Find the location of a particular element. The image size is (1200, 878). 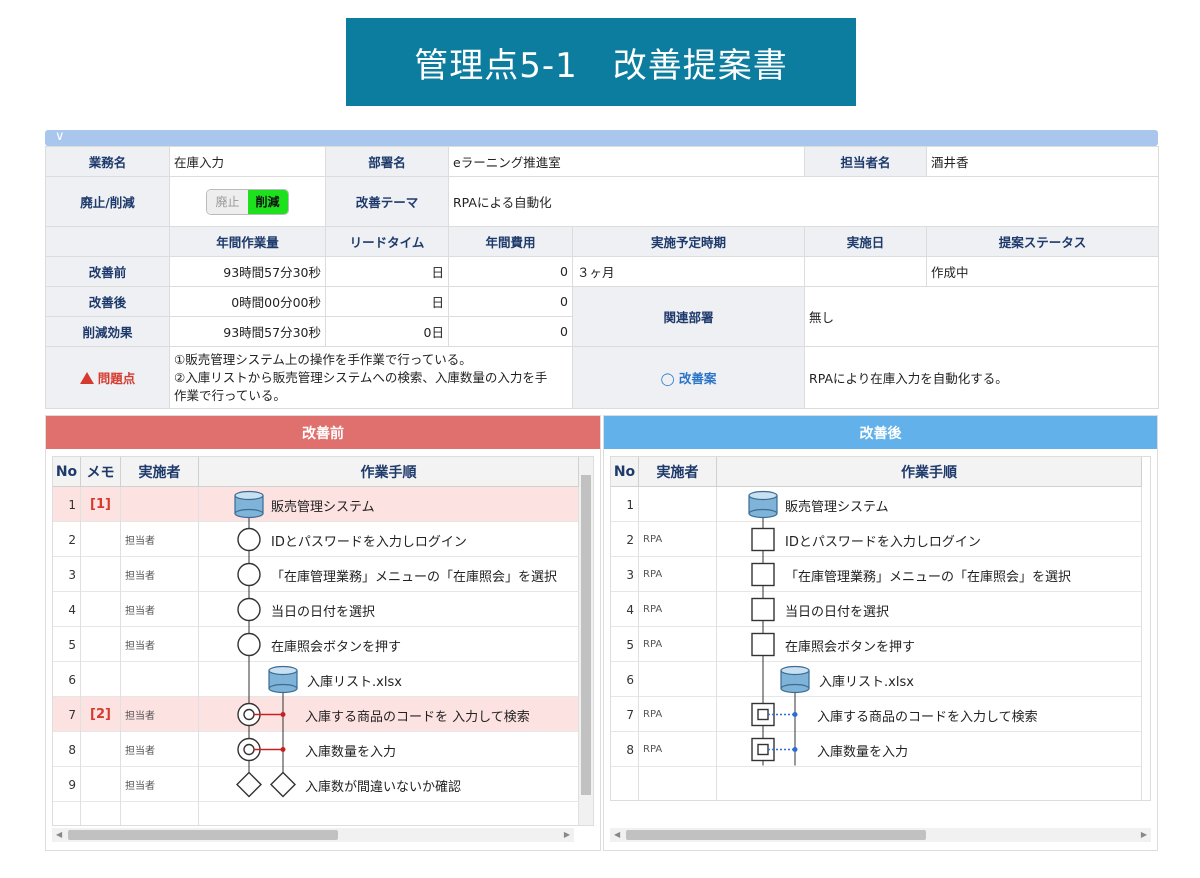

dept-label: 部署名 is located at coordinates (387, 161).